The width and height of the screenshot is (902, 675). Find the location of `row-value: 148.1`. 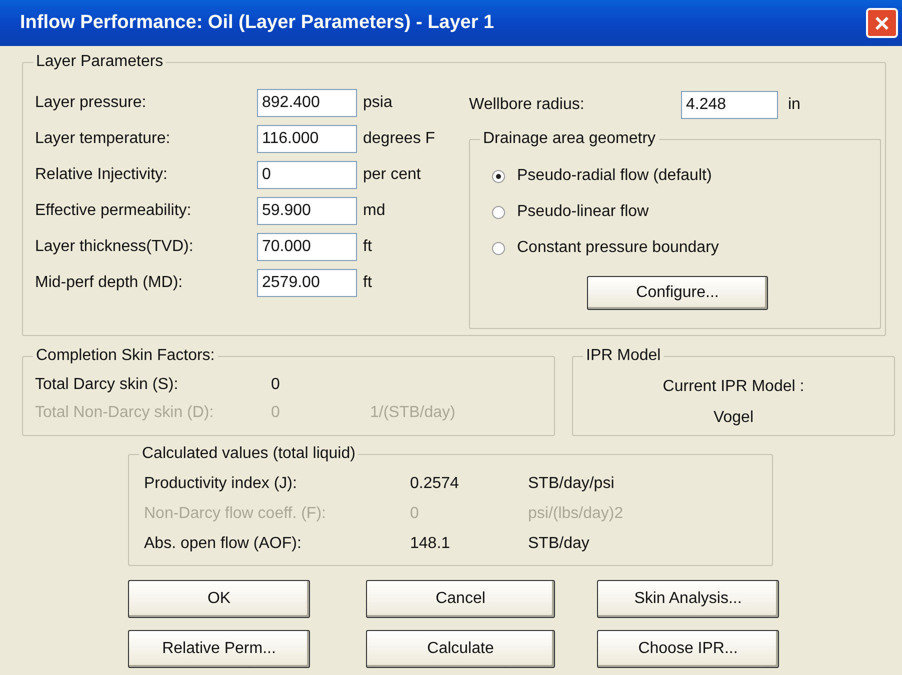

row-value: 148.1 is located at coordinates (431, 544).